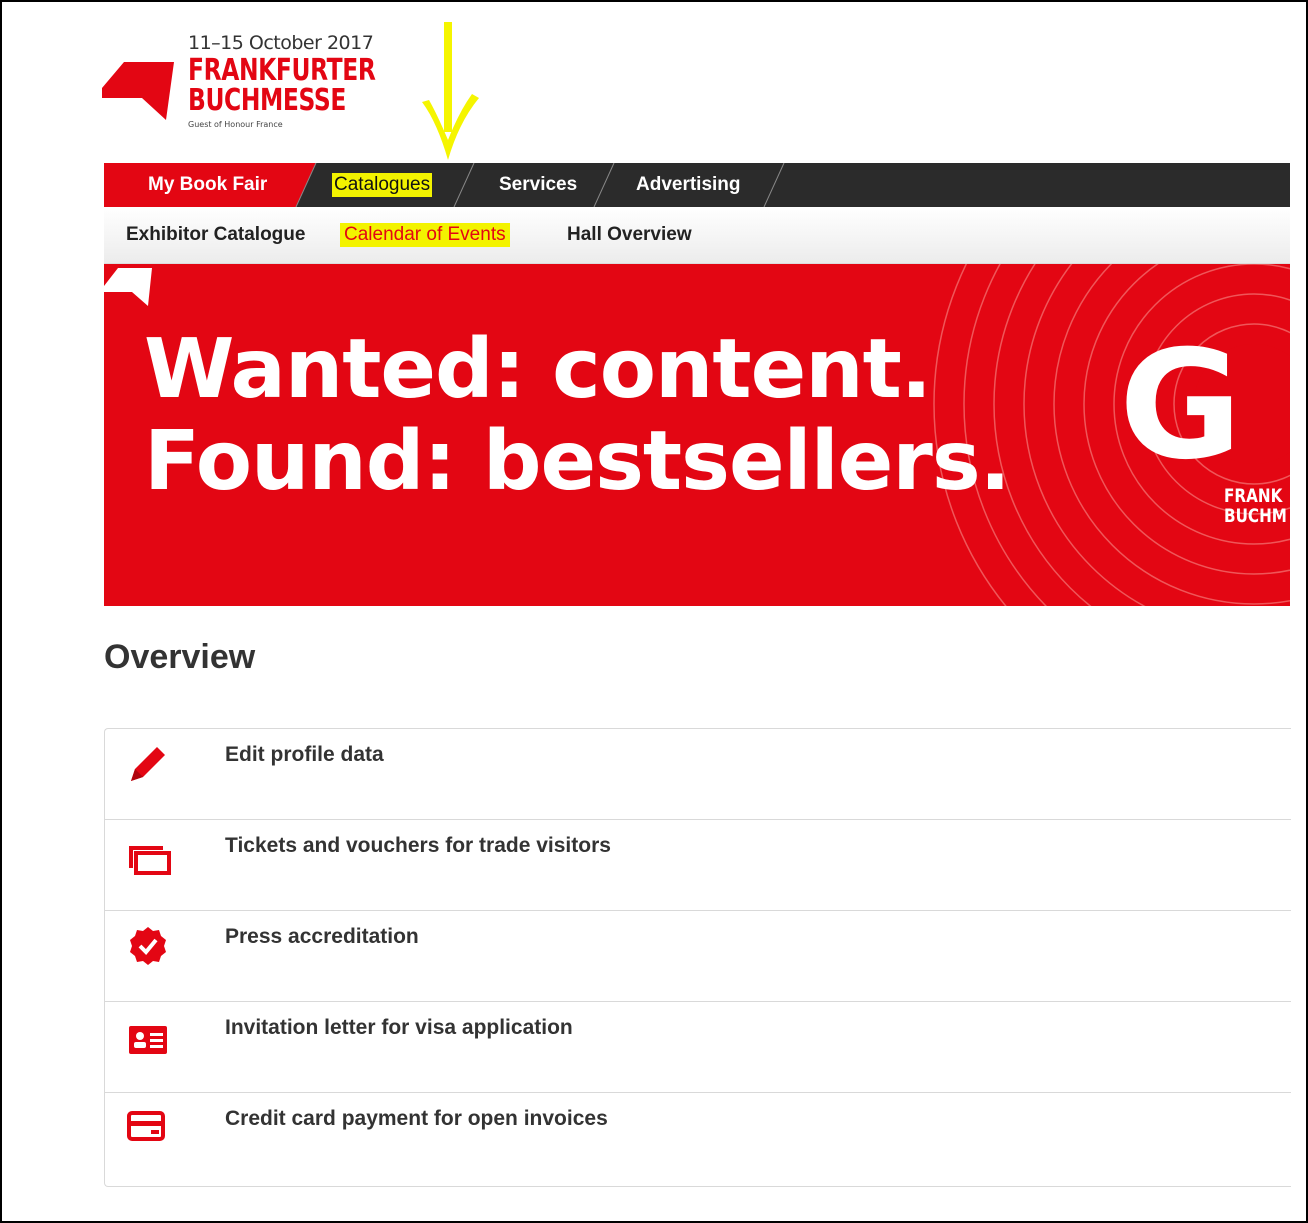  What do you see at coordinates (322, 936) in the screenshot?
I see `overview-item-label: Press accreditation` at bounding box center [322, 936].